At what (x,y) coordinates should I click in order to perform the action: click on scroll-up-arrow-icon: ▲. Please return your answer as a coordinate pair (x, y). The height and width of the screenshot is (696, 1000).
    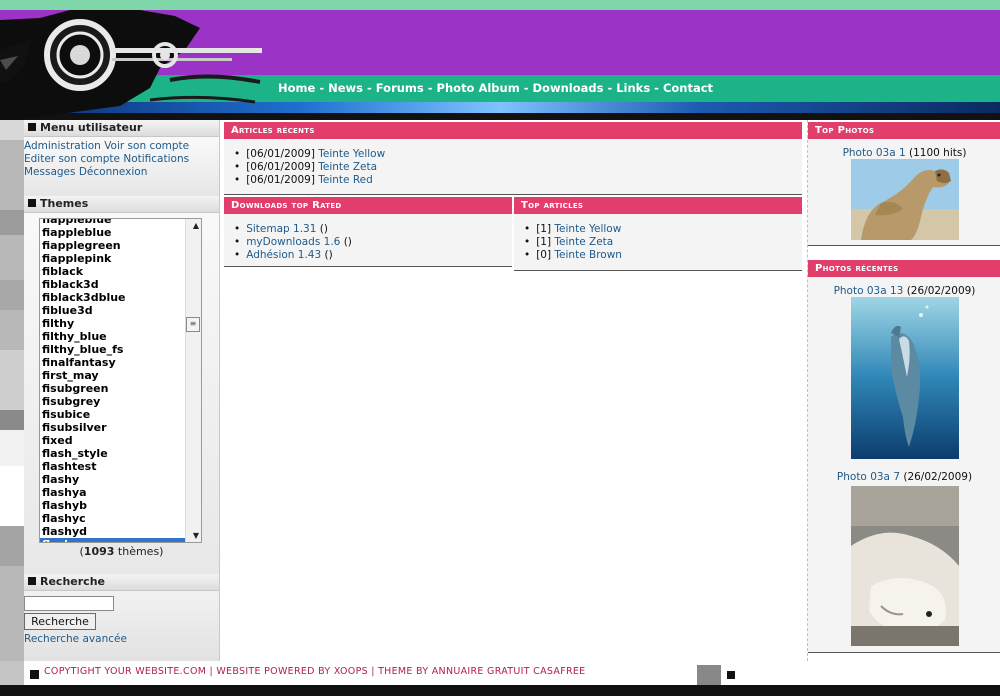
    Looking at the image, I should click on (196, 225).